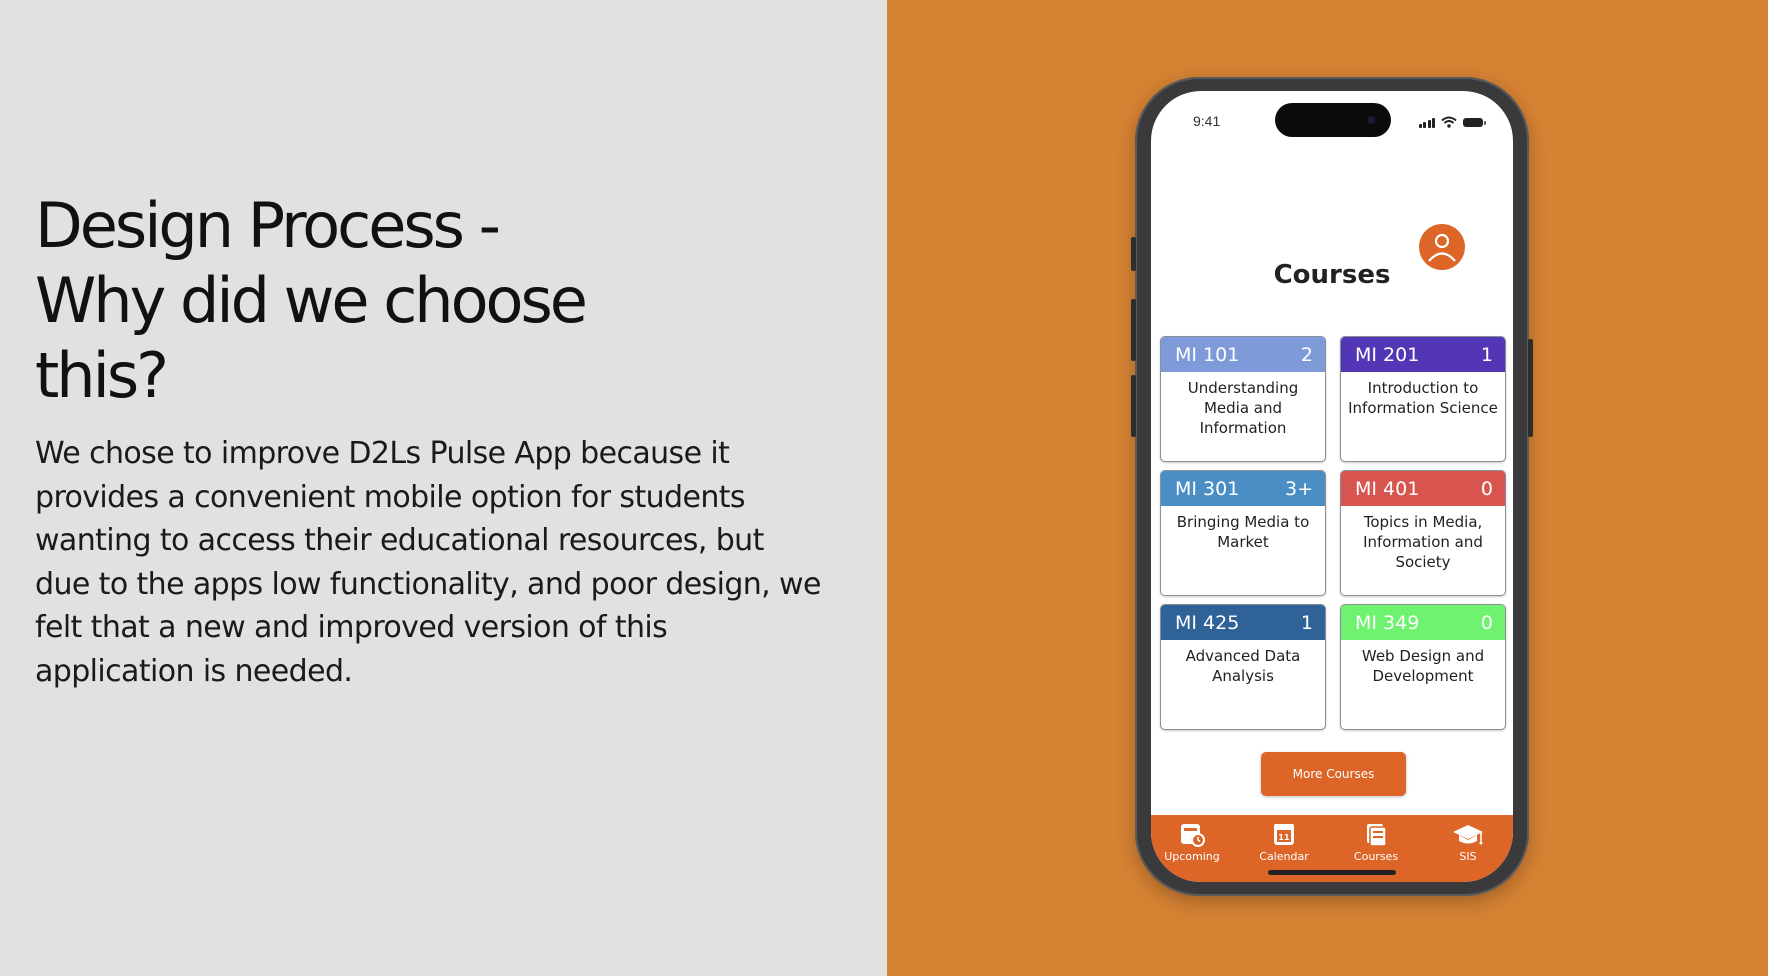 This screenshot has height=976, width=1768. Describe the element at coordinates (1423, 622) in the screenshot. I see `course-card-header: MI 349 0` at that location.